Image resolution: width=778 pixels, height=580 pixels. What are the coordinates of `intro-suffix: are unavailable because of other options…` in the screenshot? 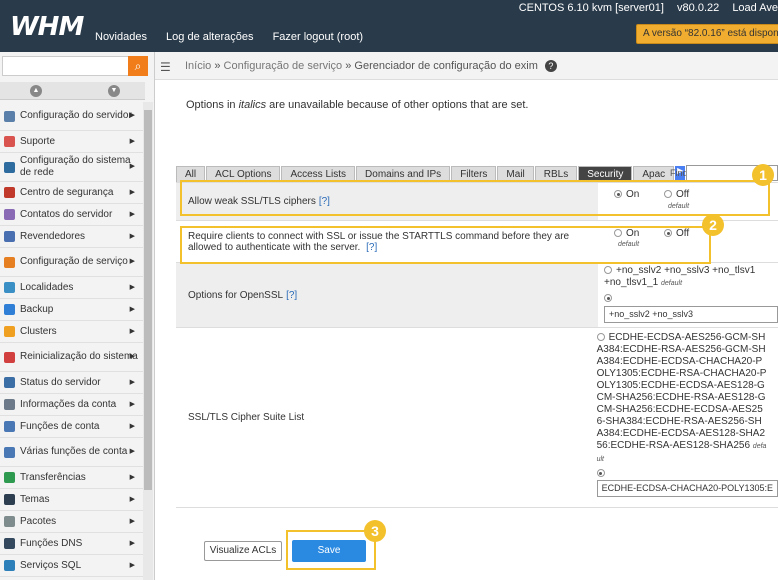 It's located at (397, 105).